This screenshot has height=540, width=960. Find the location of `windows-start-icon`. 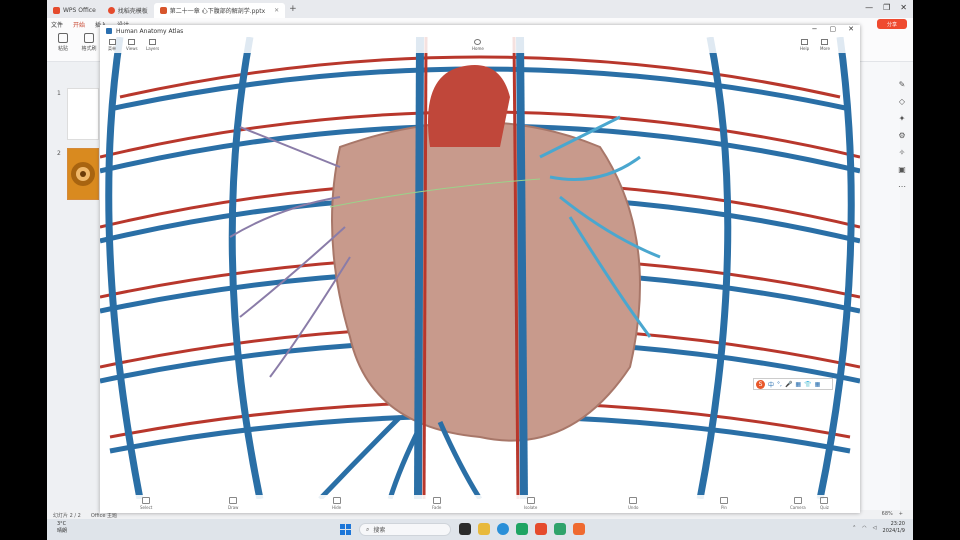

windows-start-icon is located at coordinates (345, 529).